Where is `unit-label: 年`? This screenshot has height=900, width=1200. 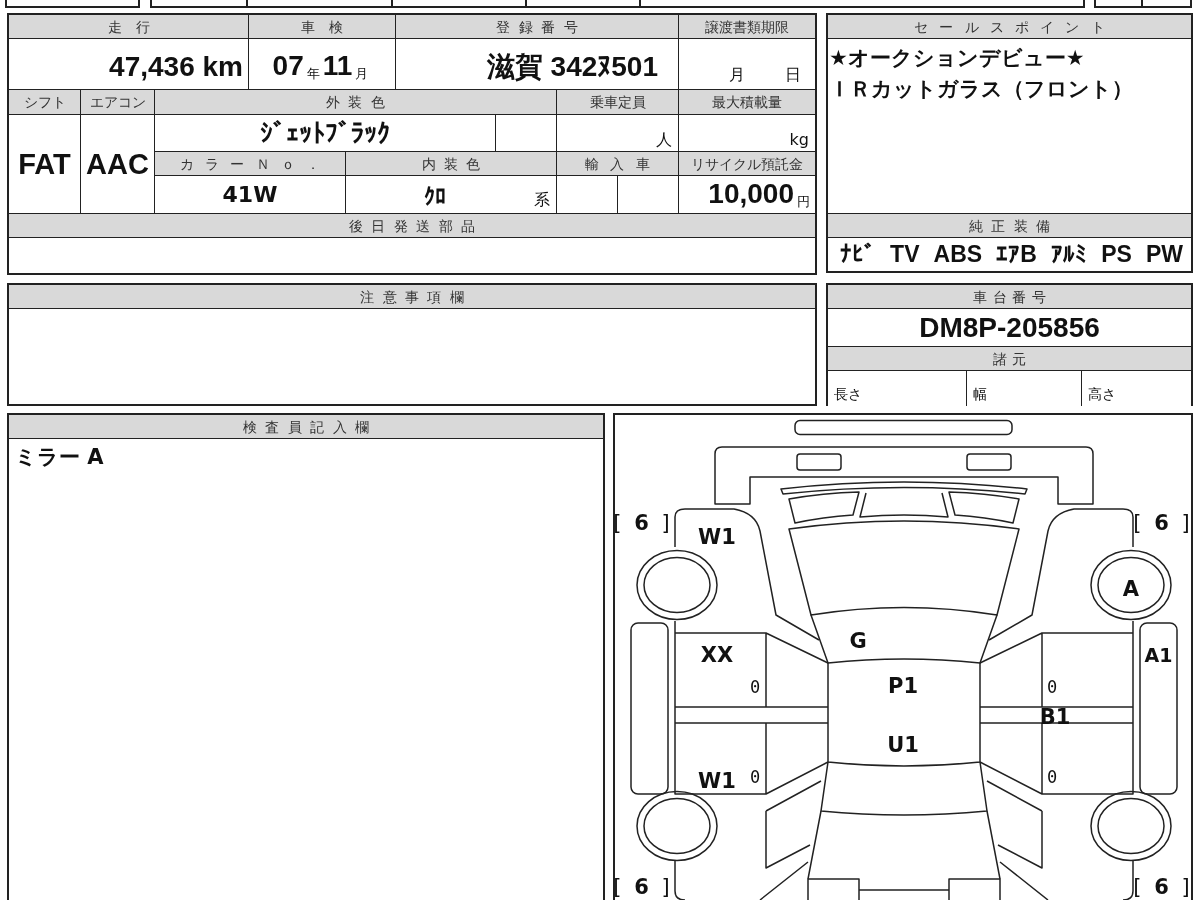 unit-label: 年 is located at coordinates (313, 73).